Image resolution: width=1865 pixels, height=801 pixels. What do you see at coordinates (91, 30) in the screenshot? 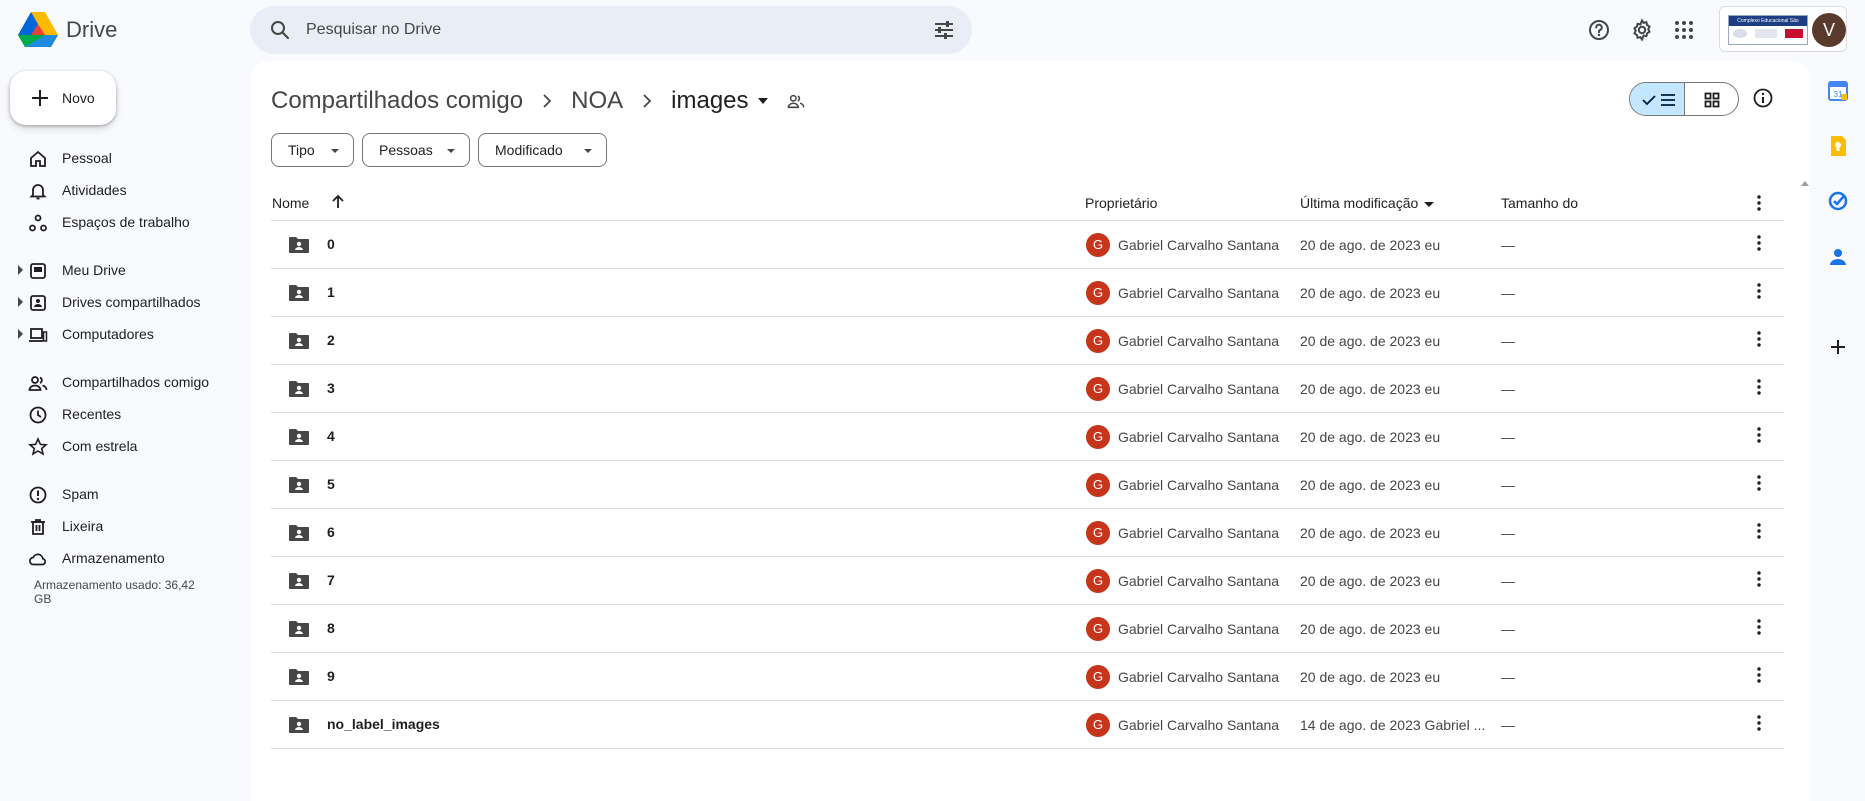
I see `app-name: Drive` at bounding box center [91, 30].